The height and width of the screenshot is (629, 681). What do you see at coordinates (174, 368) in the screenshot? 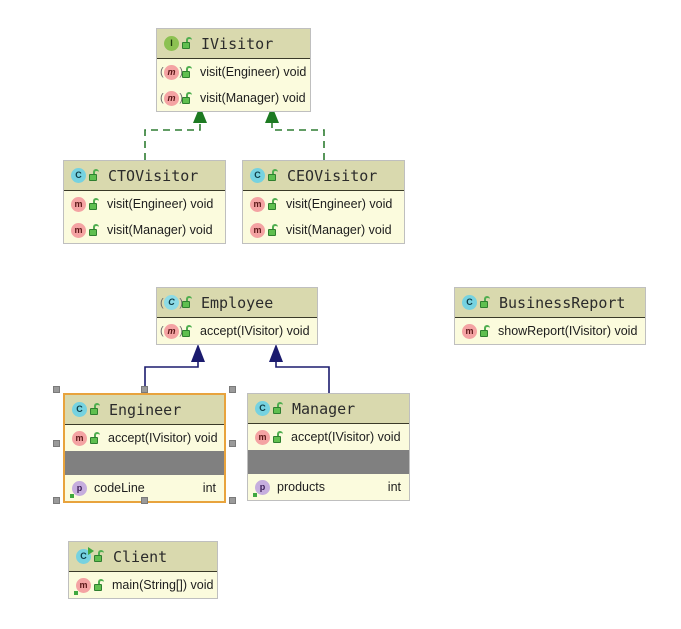
I see `generalization-engineer-to-employee` at bounding box center [174, 368].